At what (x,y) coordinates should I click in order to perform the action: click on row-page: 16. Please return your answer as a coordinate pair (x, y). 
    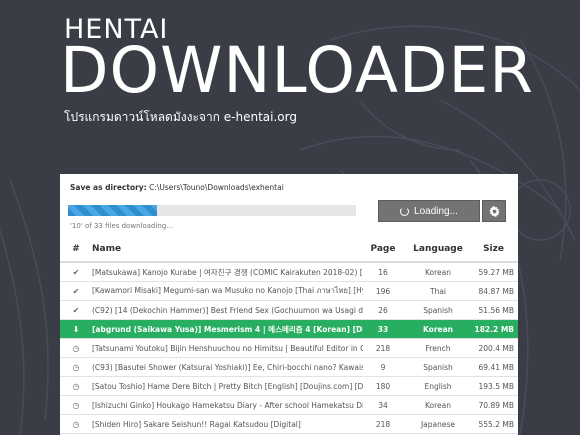
    Looking at the image, I should click on (383, 272).